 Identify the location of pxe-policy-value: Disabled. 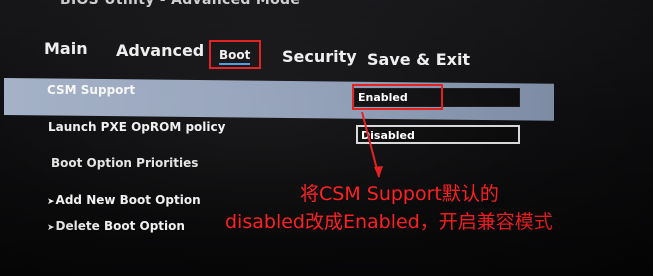
(438, 134).